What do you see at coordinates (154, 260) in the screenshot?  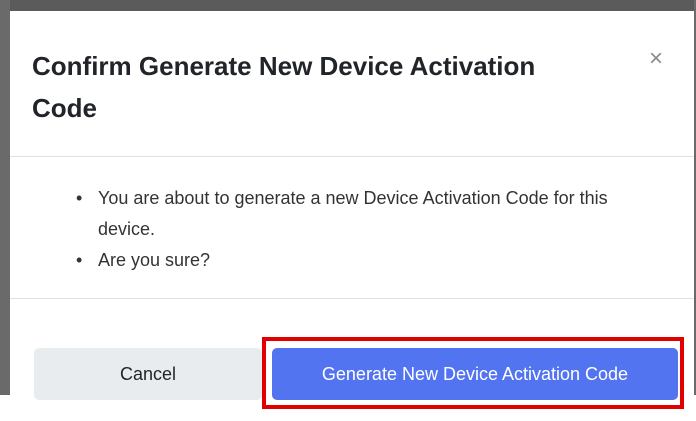 I see `message-text: Are you sure?` at bounding box center [154, 260].